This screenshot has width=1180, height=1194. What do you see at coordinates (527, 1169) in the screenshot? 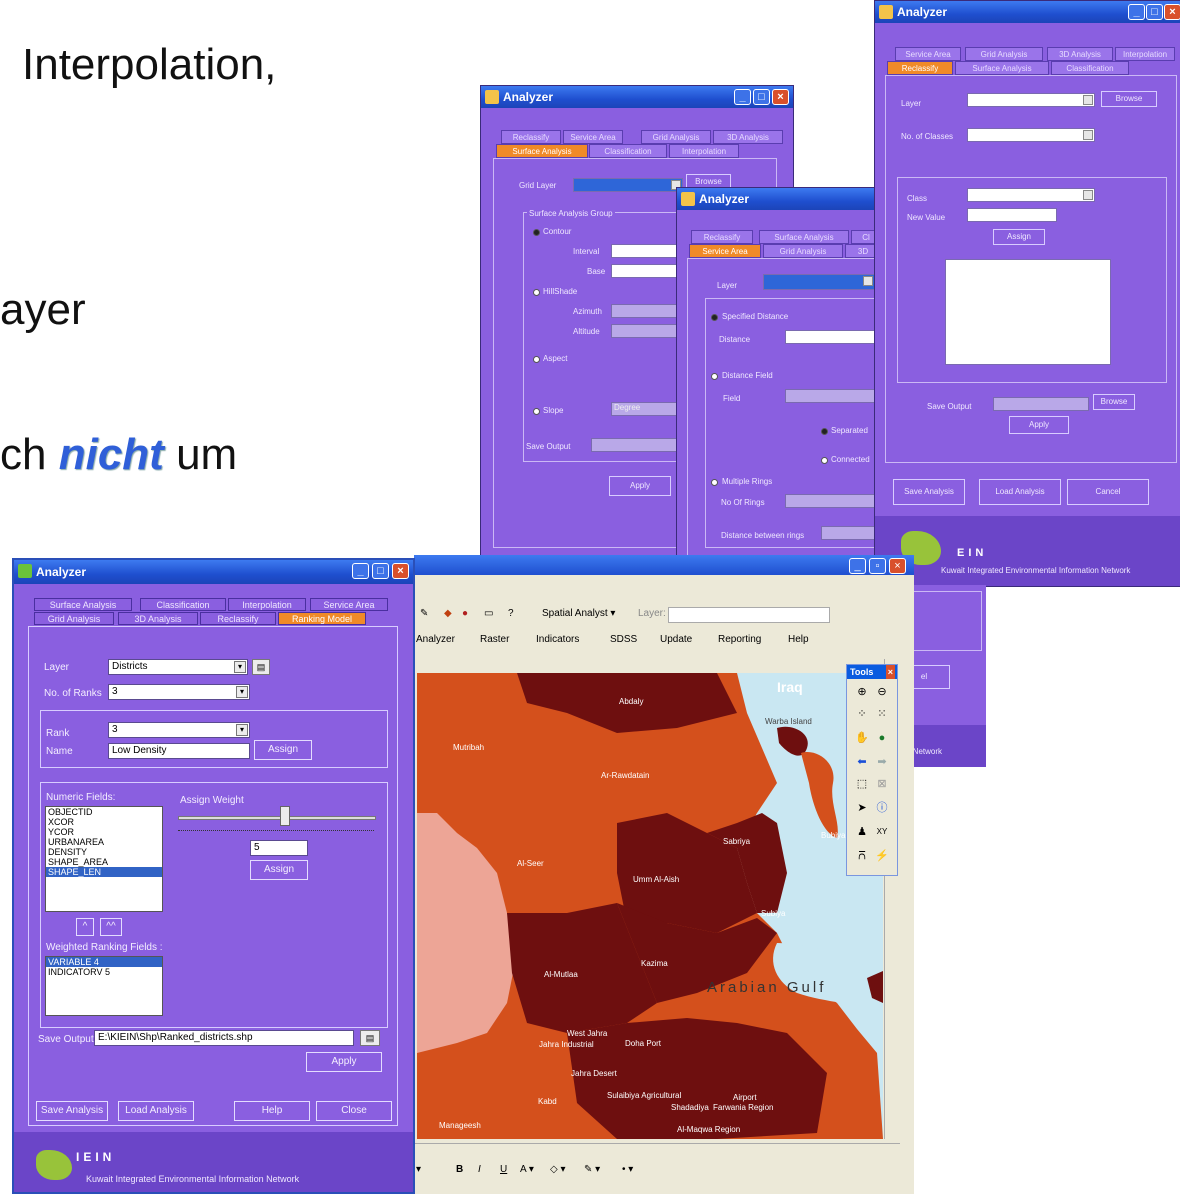
I see `font-color-button: A ▾` at bounding box center [527, 1169].